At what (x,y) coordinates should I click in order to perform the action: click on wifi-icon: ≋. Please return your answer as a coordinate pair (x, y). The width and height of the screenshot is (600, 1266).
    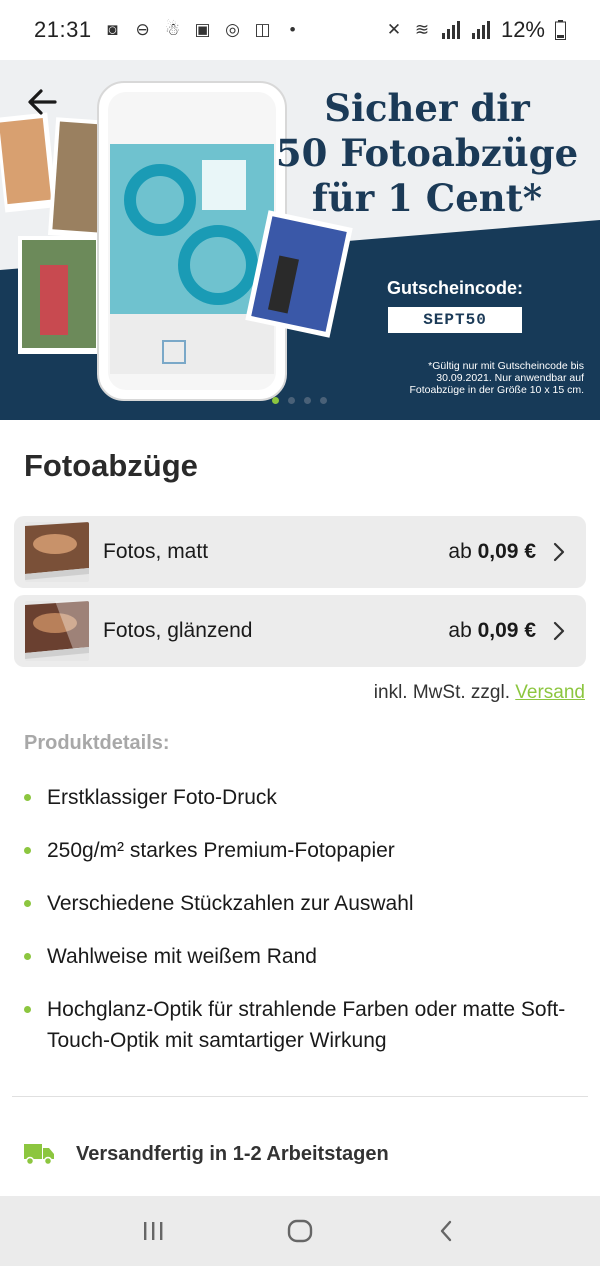
    Looking at the image, I should click on (422, 29).